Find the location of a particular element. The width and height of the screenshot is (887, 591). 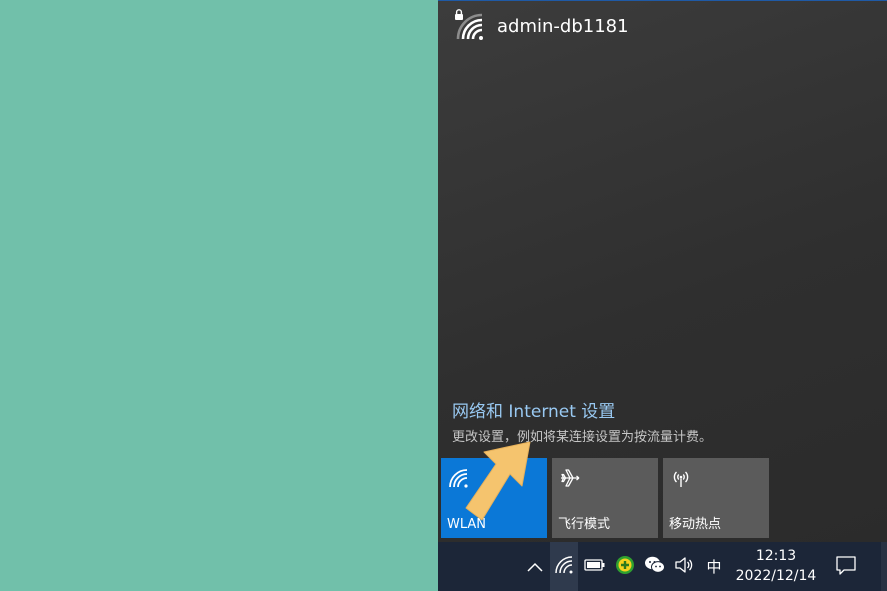

clock-date: 2022/12/14 is located at coordinates (776, 576).